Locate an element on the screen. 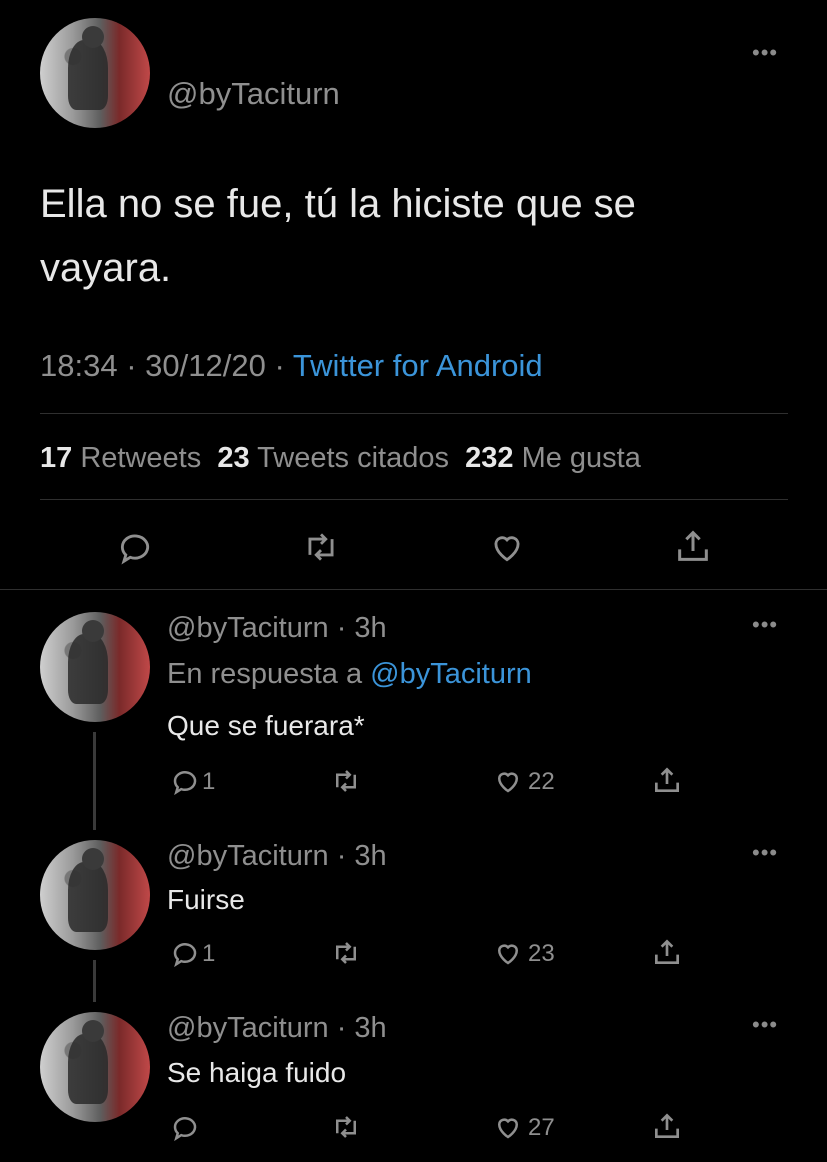 This screenshot has height=1162, width=827. reply-to-link: @byTaciturn is located at coordinates (451, 674).